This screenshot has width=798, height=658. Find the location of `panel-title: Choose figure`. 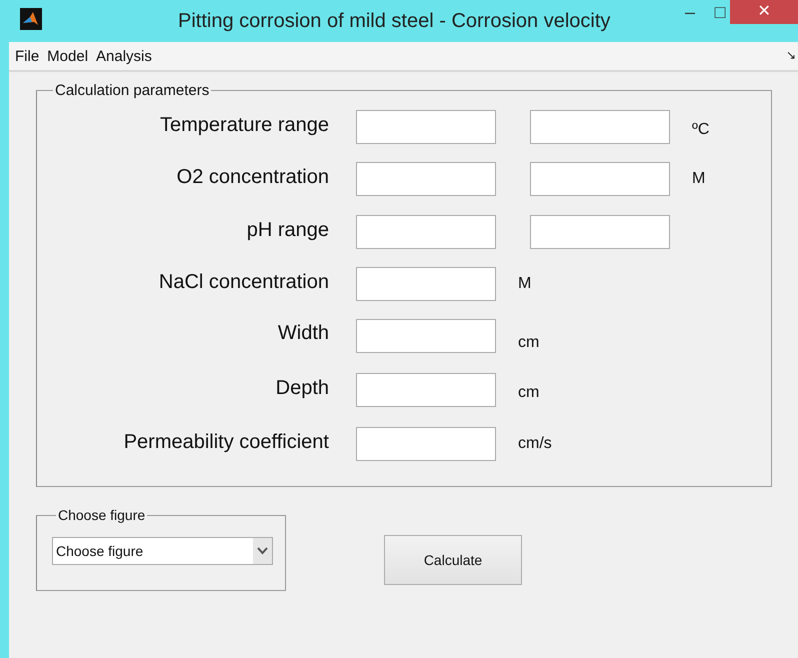

panel-title: Choose figure is located at coordinates (101, 515).